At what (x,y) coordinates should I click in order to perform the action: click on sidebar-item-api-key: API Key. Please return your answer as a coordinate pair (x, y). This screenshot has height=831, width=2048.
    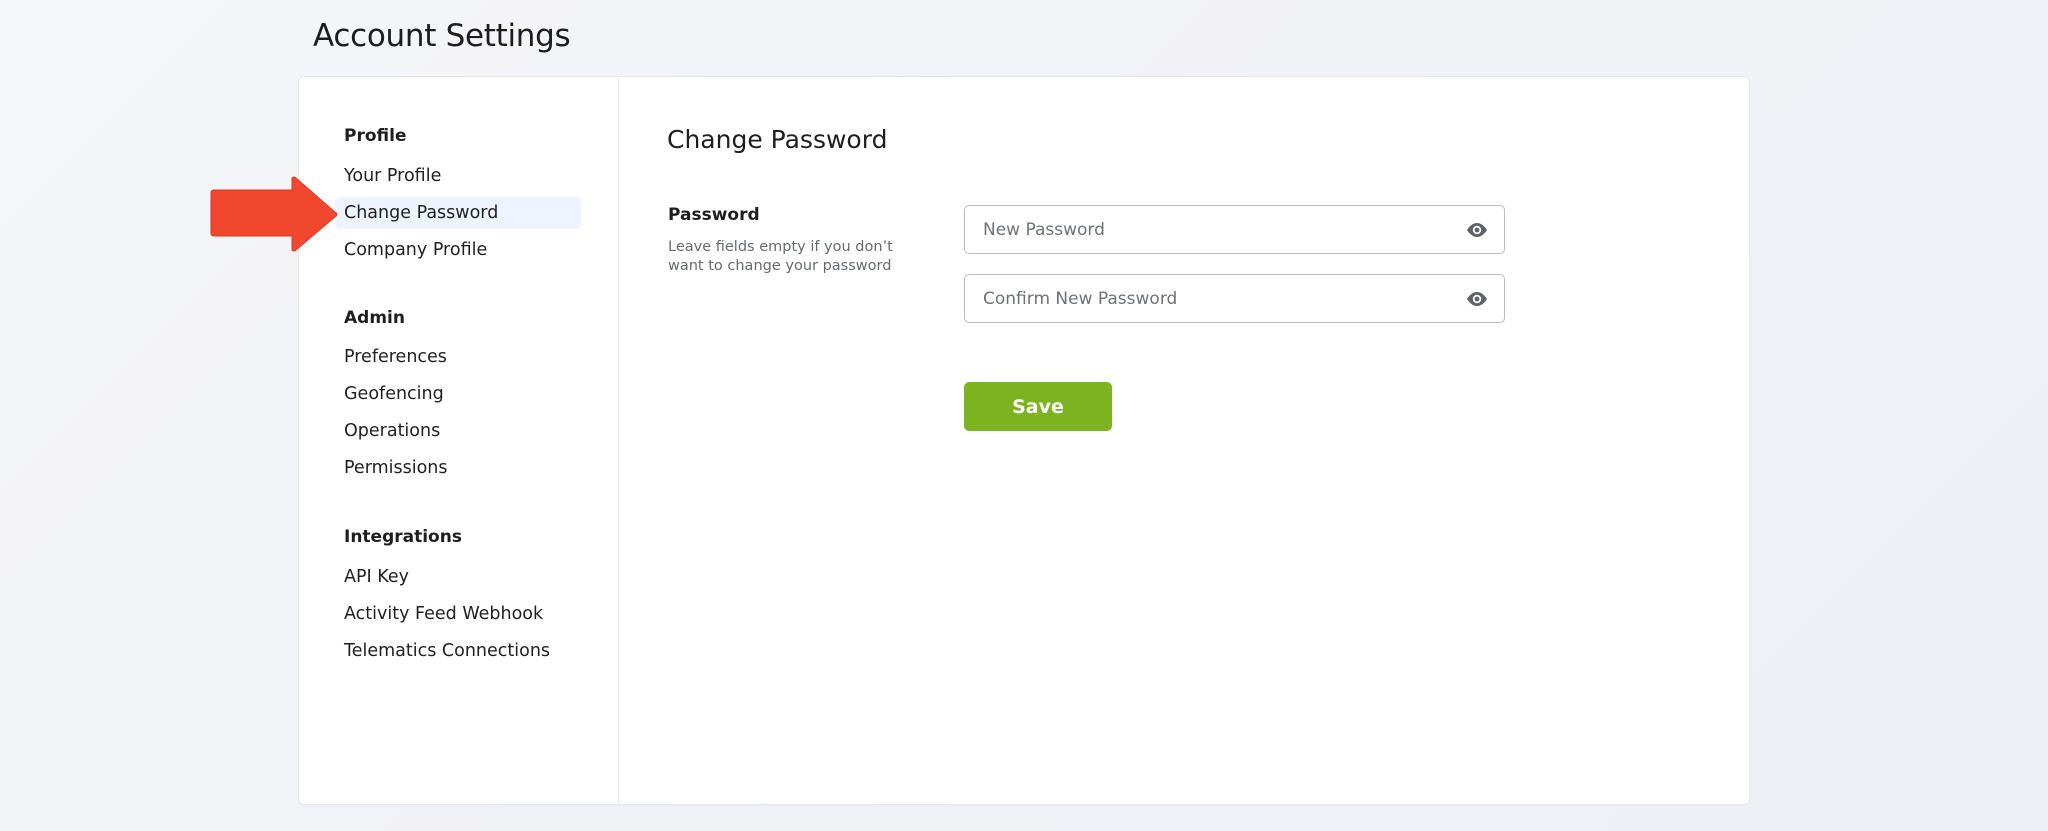
    Looking at the image, I should click on (458, 577).